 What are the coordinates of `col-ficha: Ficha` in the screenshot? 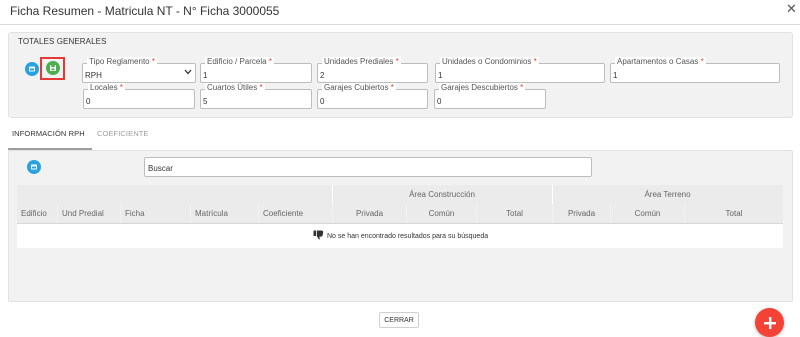 It's located at (155, 213).